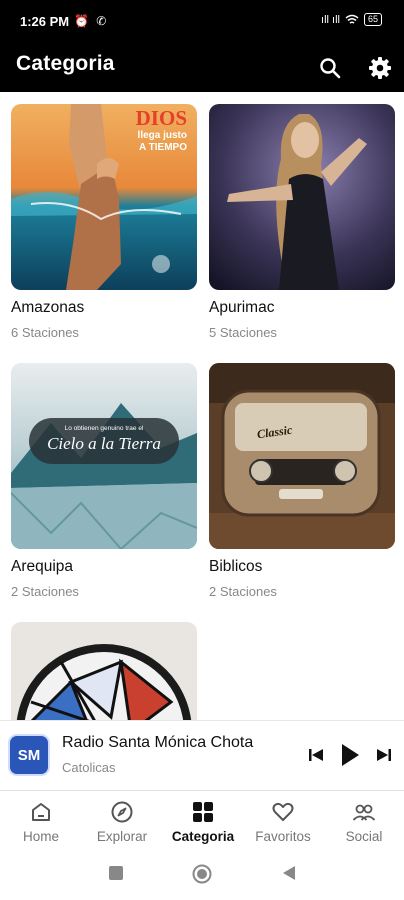 This screenshot has height=900, width=404. I want to click on search-icon, so click(330, 68).